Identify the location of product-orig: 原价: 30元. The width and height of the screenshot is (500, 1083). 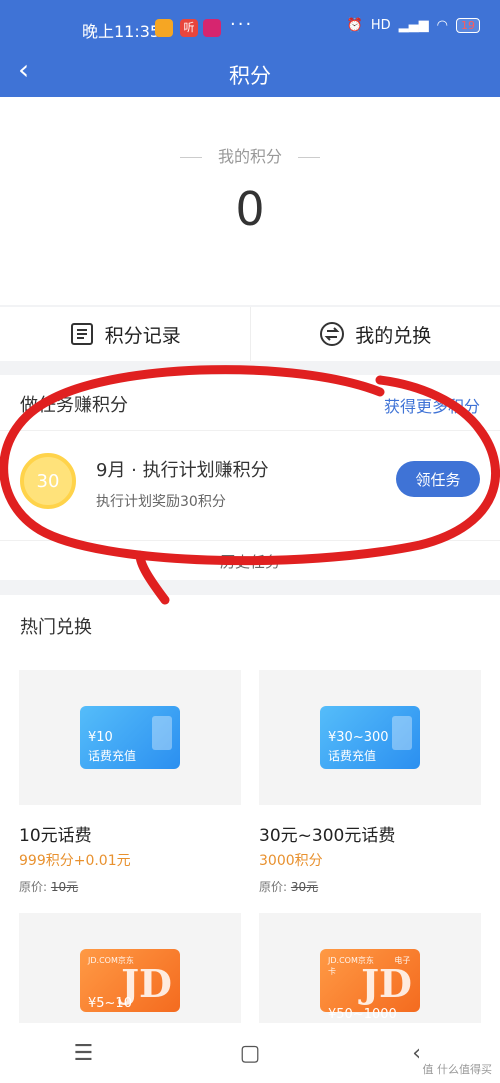
(288, 886).